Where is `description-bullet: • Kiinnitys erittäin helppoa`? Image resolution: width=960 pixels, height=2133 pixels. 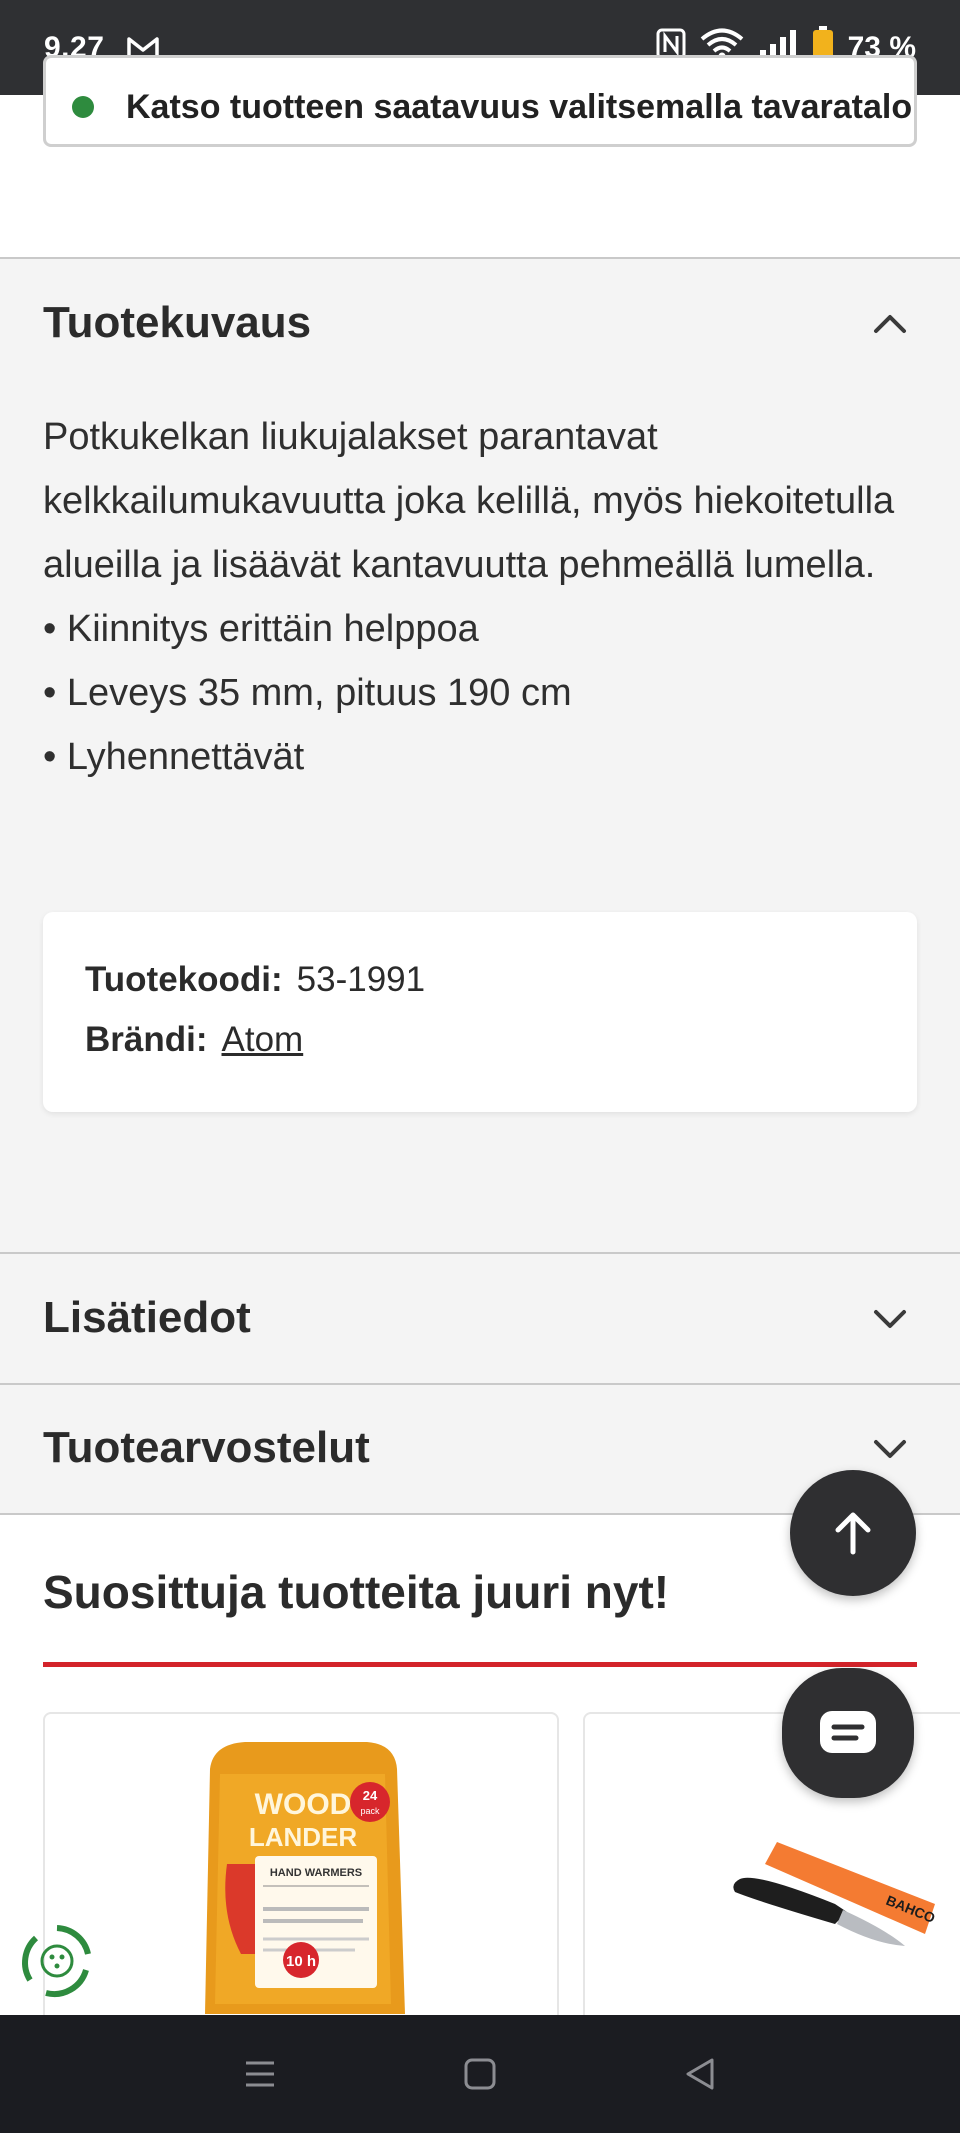 description-bullet: • Kiinnitys erittäin helppoa is located at coordinates (261, 629).